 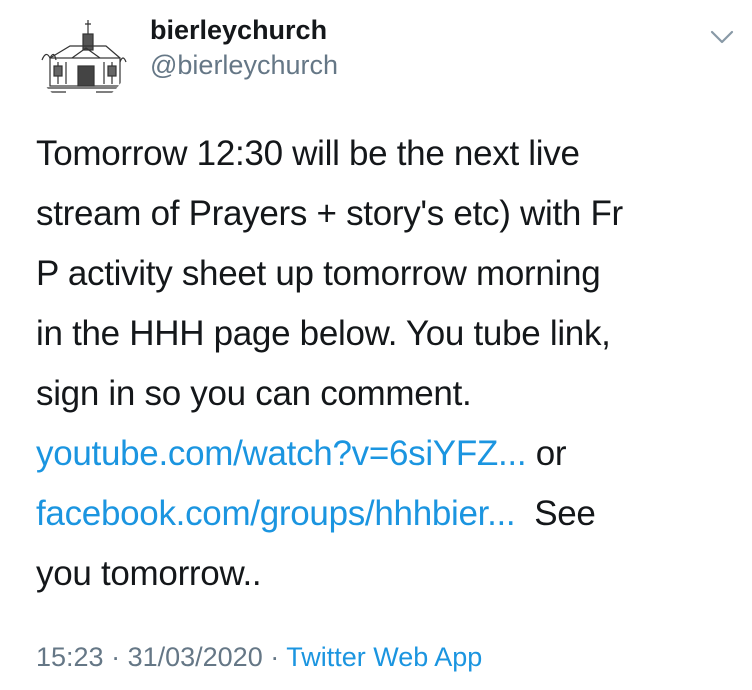 I want to click on tweet-header: bierleychurch @bierleychurch, so click(x=386, y=58).